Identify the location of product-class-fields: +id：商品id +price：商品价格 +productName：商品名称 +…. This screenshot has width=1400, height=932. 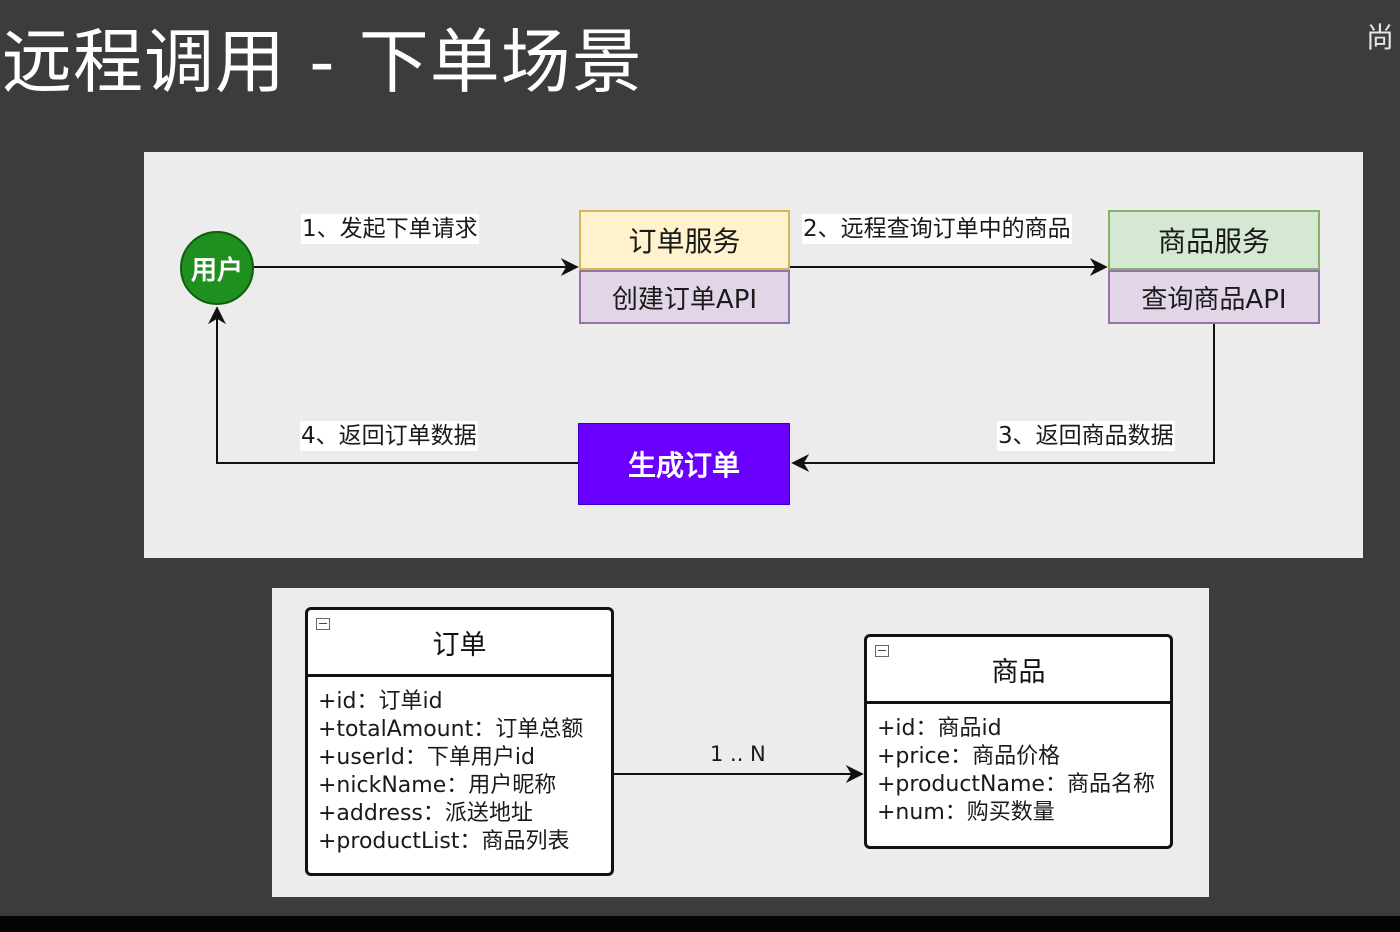
(1021, 771).